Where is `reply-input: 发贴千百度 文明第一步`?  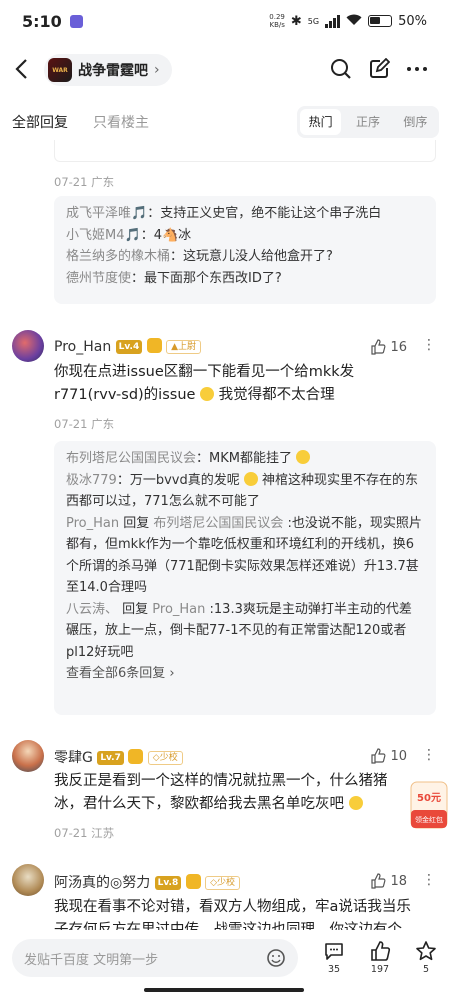 reply-input: 发贴千百度 文明第一步 is located at coordinates (155, 958).